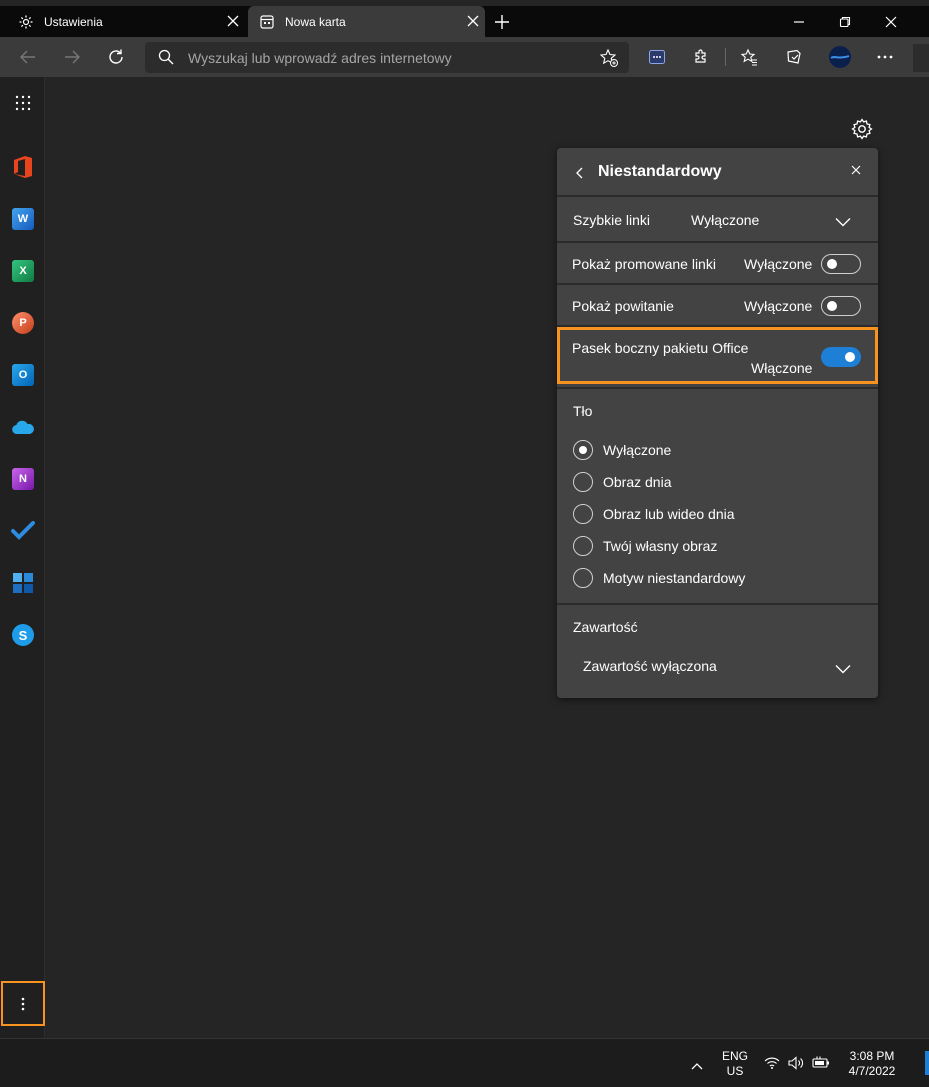  I want to click on content-heading: Zawartość, so click(605, 627).